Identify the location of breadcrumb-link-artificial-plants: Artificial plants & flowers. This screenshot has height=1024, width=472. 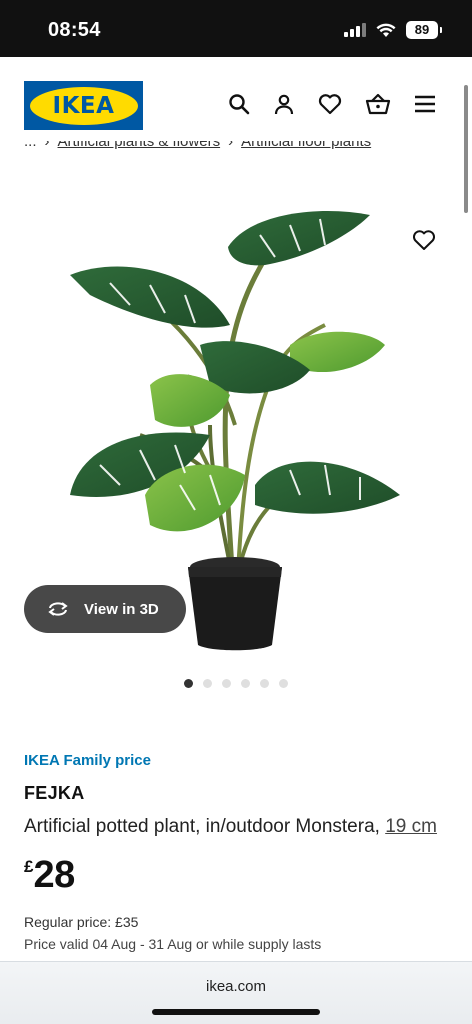
(139, 145).